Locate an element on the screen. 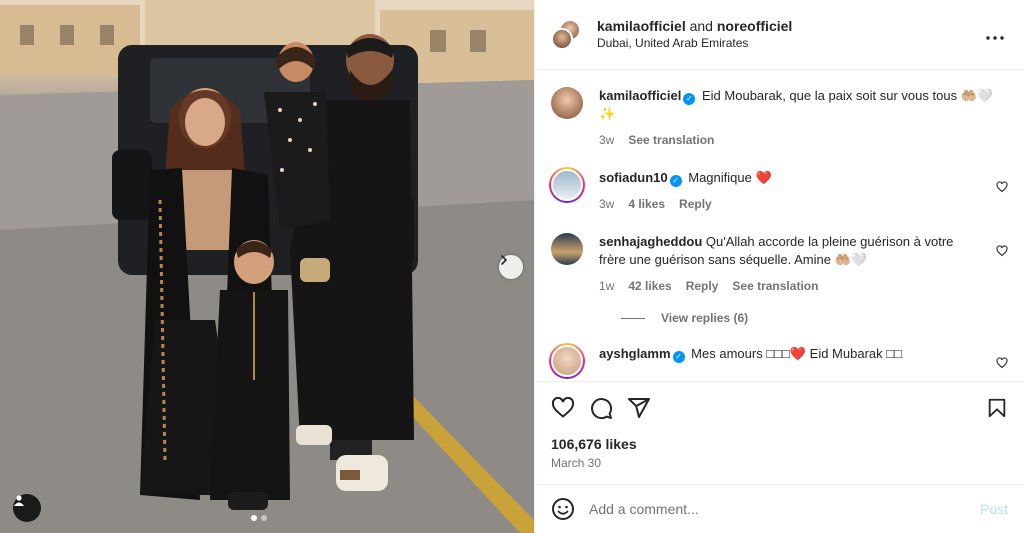 This screenshot has height=533, width=1024. comment-text: Magnifique ❤️ is located at coordinates (730, 177).